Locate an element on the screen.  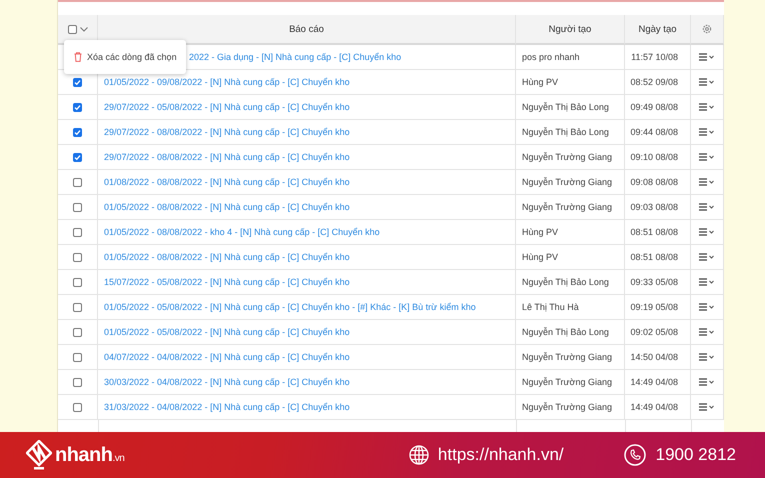
table-cell: 08:52 09/08 is located at coordinates (654, 82).